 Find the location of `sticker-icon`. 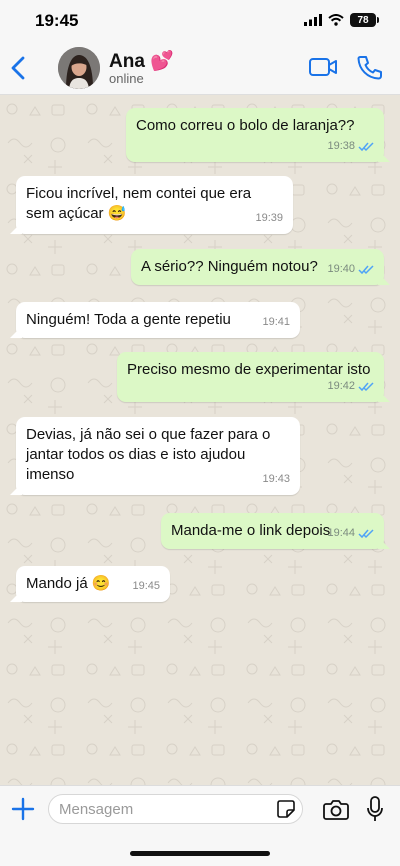

sticker-icon is located at coordinates (286, 809).